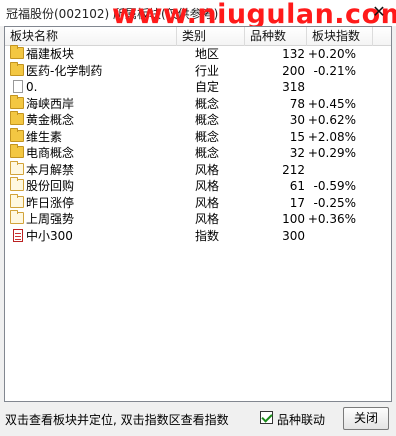  I want to click on list-item: 上周强势 风格 100 +0.36%, so click(198, 219).